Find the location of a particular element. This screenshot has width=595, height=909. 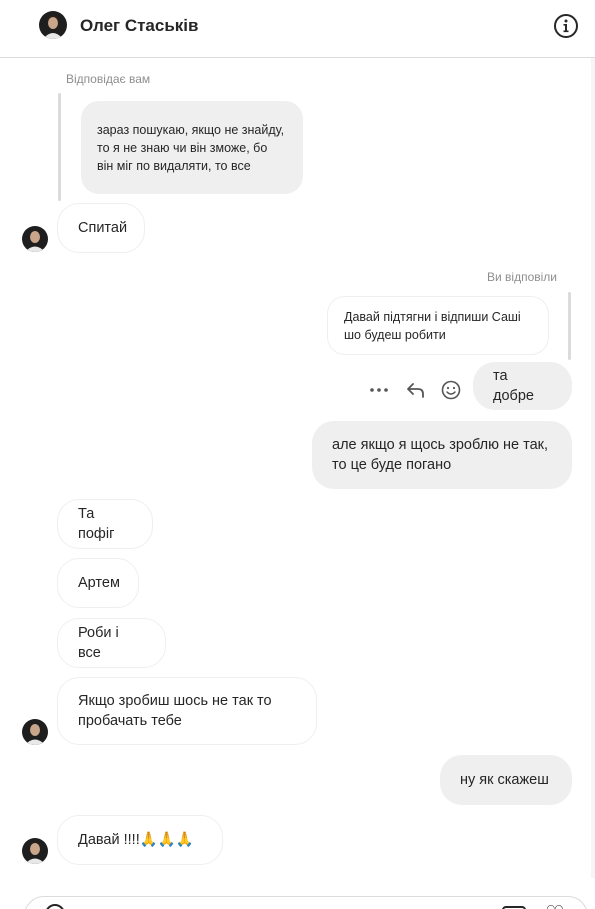

emoji-icon is located at coordinates (451, 390).